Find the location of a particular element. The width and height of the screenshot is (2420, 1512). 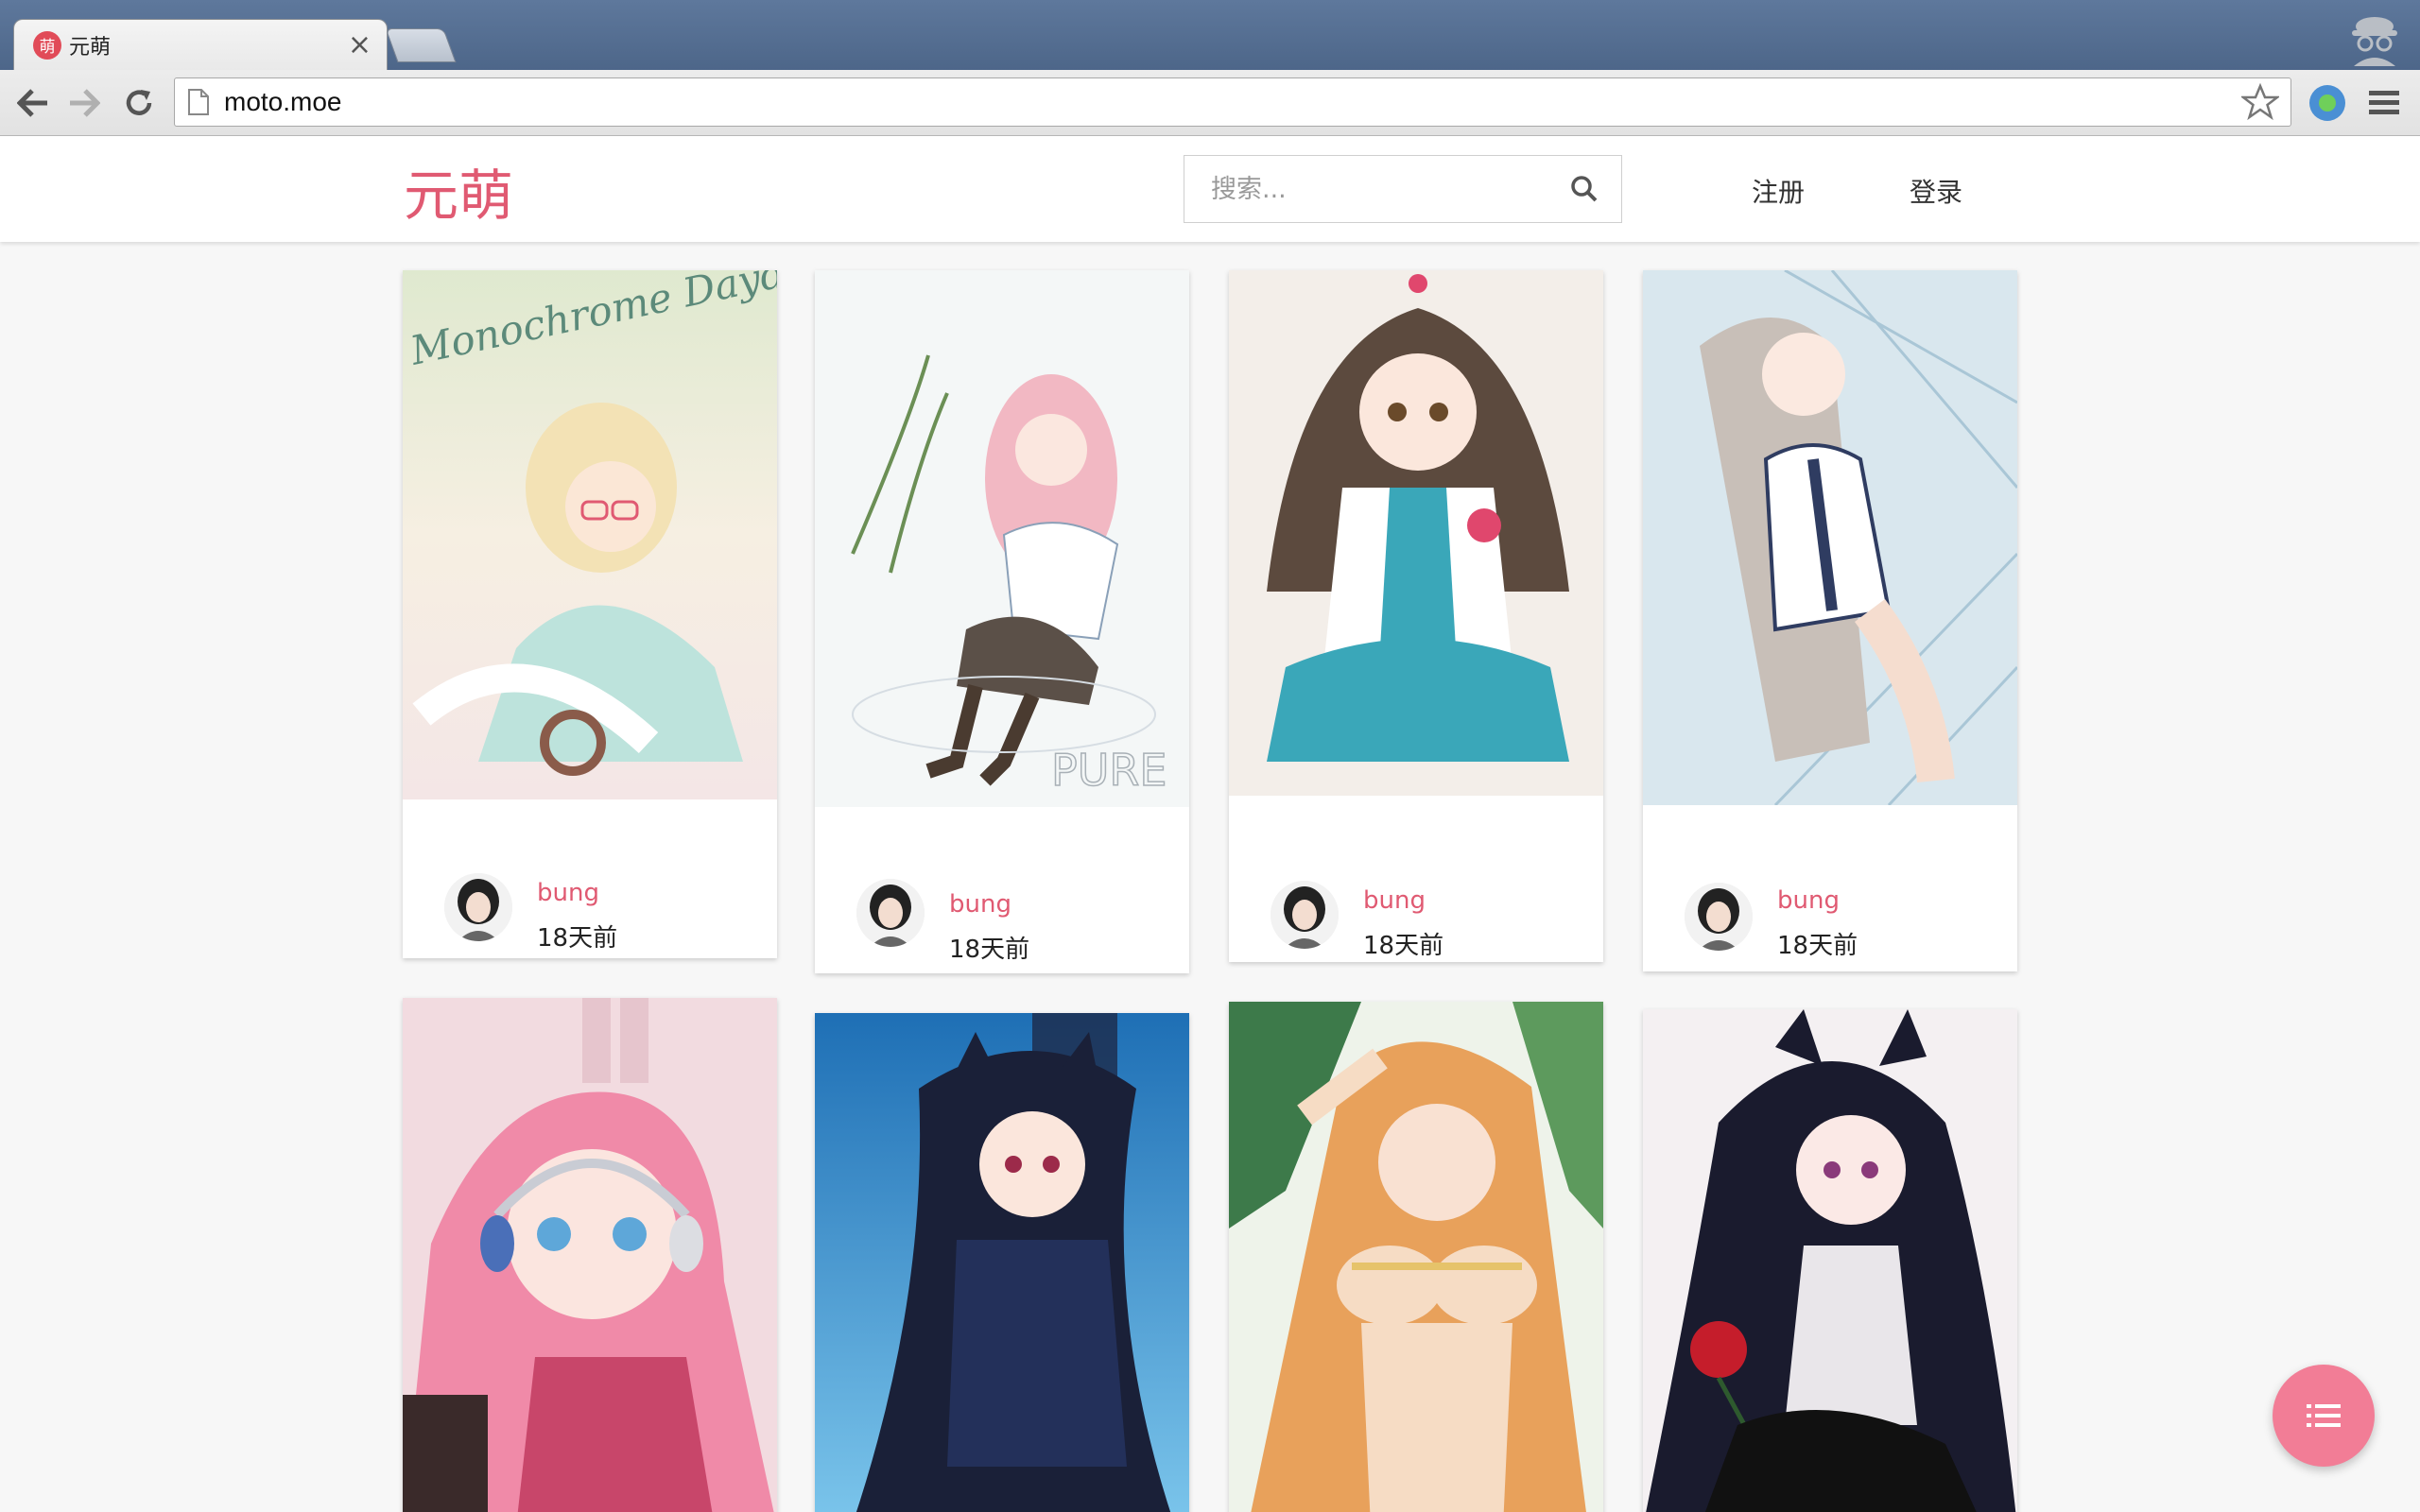

login-link: 登录 is located at coordinates (1936, 191).